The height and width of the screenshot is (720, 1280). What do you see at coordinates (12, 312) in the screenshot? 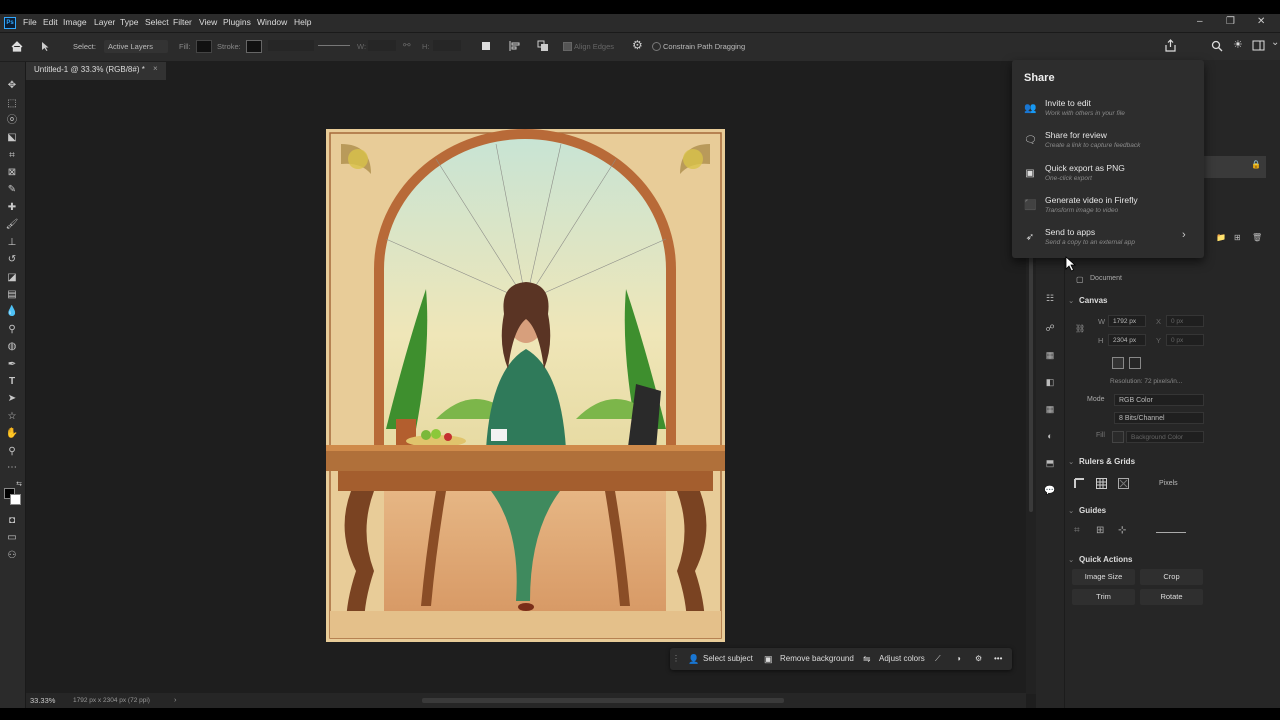
I see `blur-tool-icon: 💧` at bounding box center [12, 312].